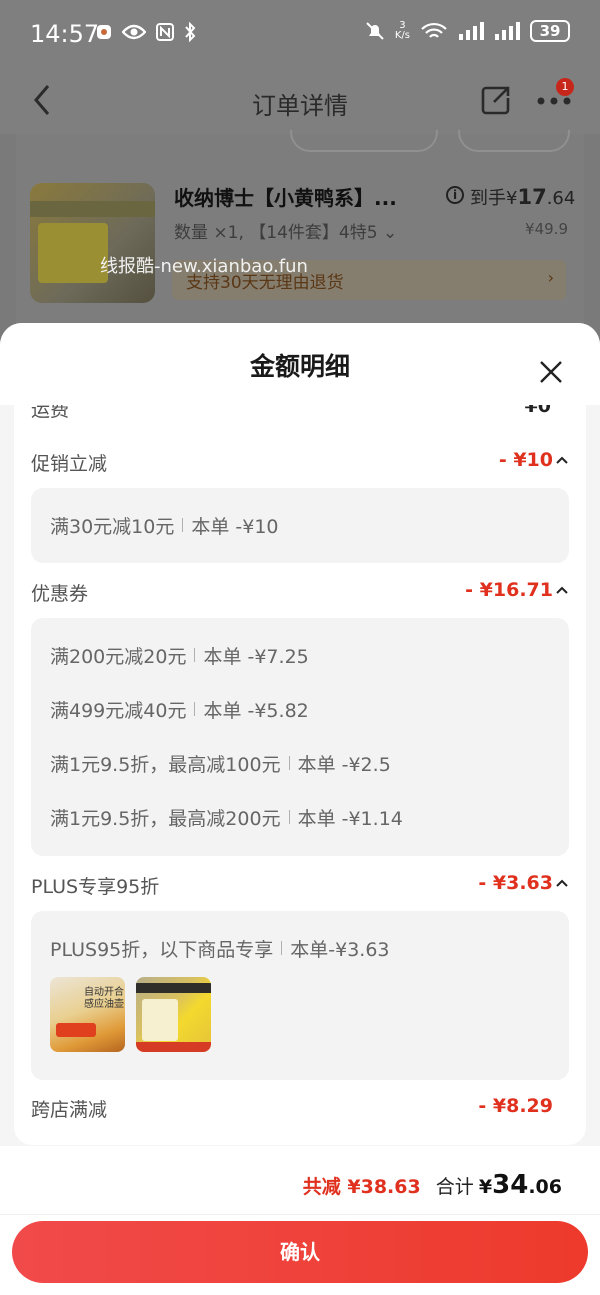 This screenshot has width=600, height=1295. I want to click on sum-integer: 34, so click(510, 1185).